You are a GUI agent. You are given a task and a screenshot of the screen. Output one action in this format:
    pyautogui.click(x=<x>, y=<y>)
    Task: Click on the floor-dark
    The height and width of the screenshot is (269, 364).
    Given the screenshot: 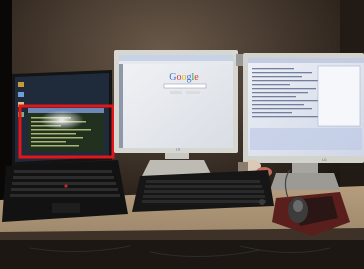 What is the action you would take?
    pyautogui.click(x=182, y=254)
    